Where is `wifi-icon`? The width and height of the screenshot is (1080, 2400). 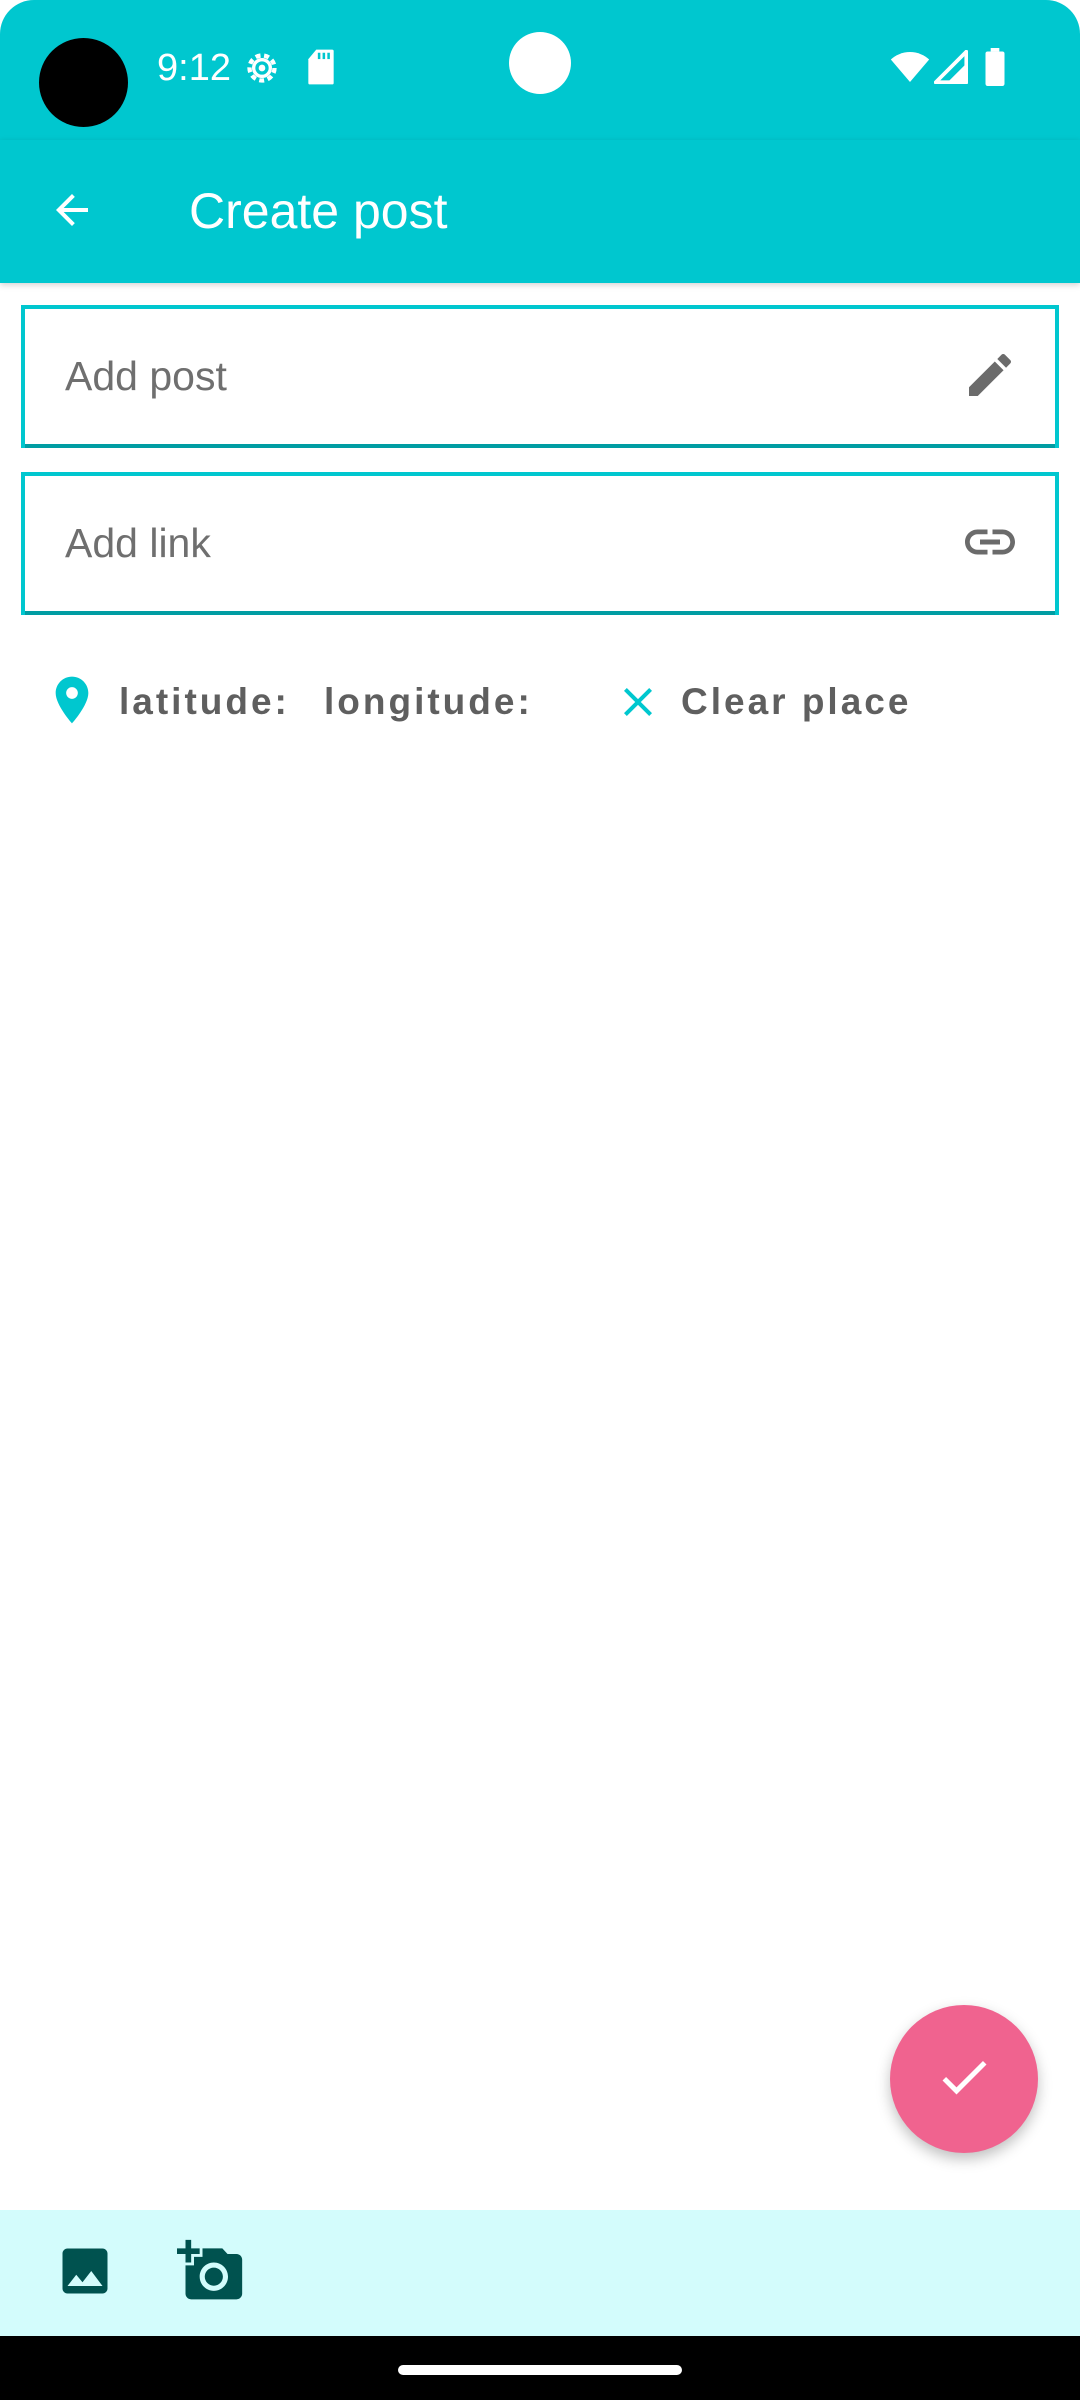 wifi-icon is located at coordinates (910, 69).